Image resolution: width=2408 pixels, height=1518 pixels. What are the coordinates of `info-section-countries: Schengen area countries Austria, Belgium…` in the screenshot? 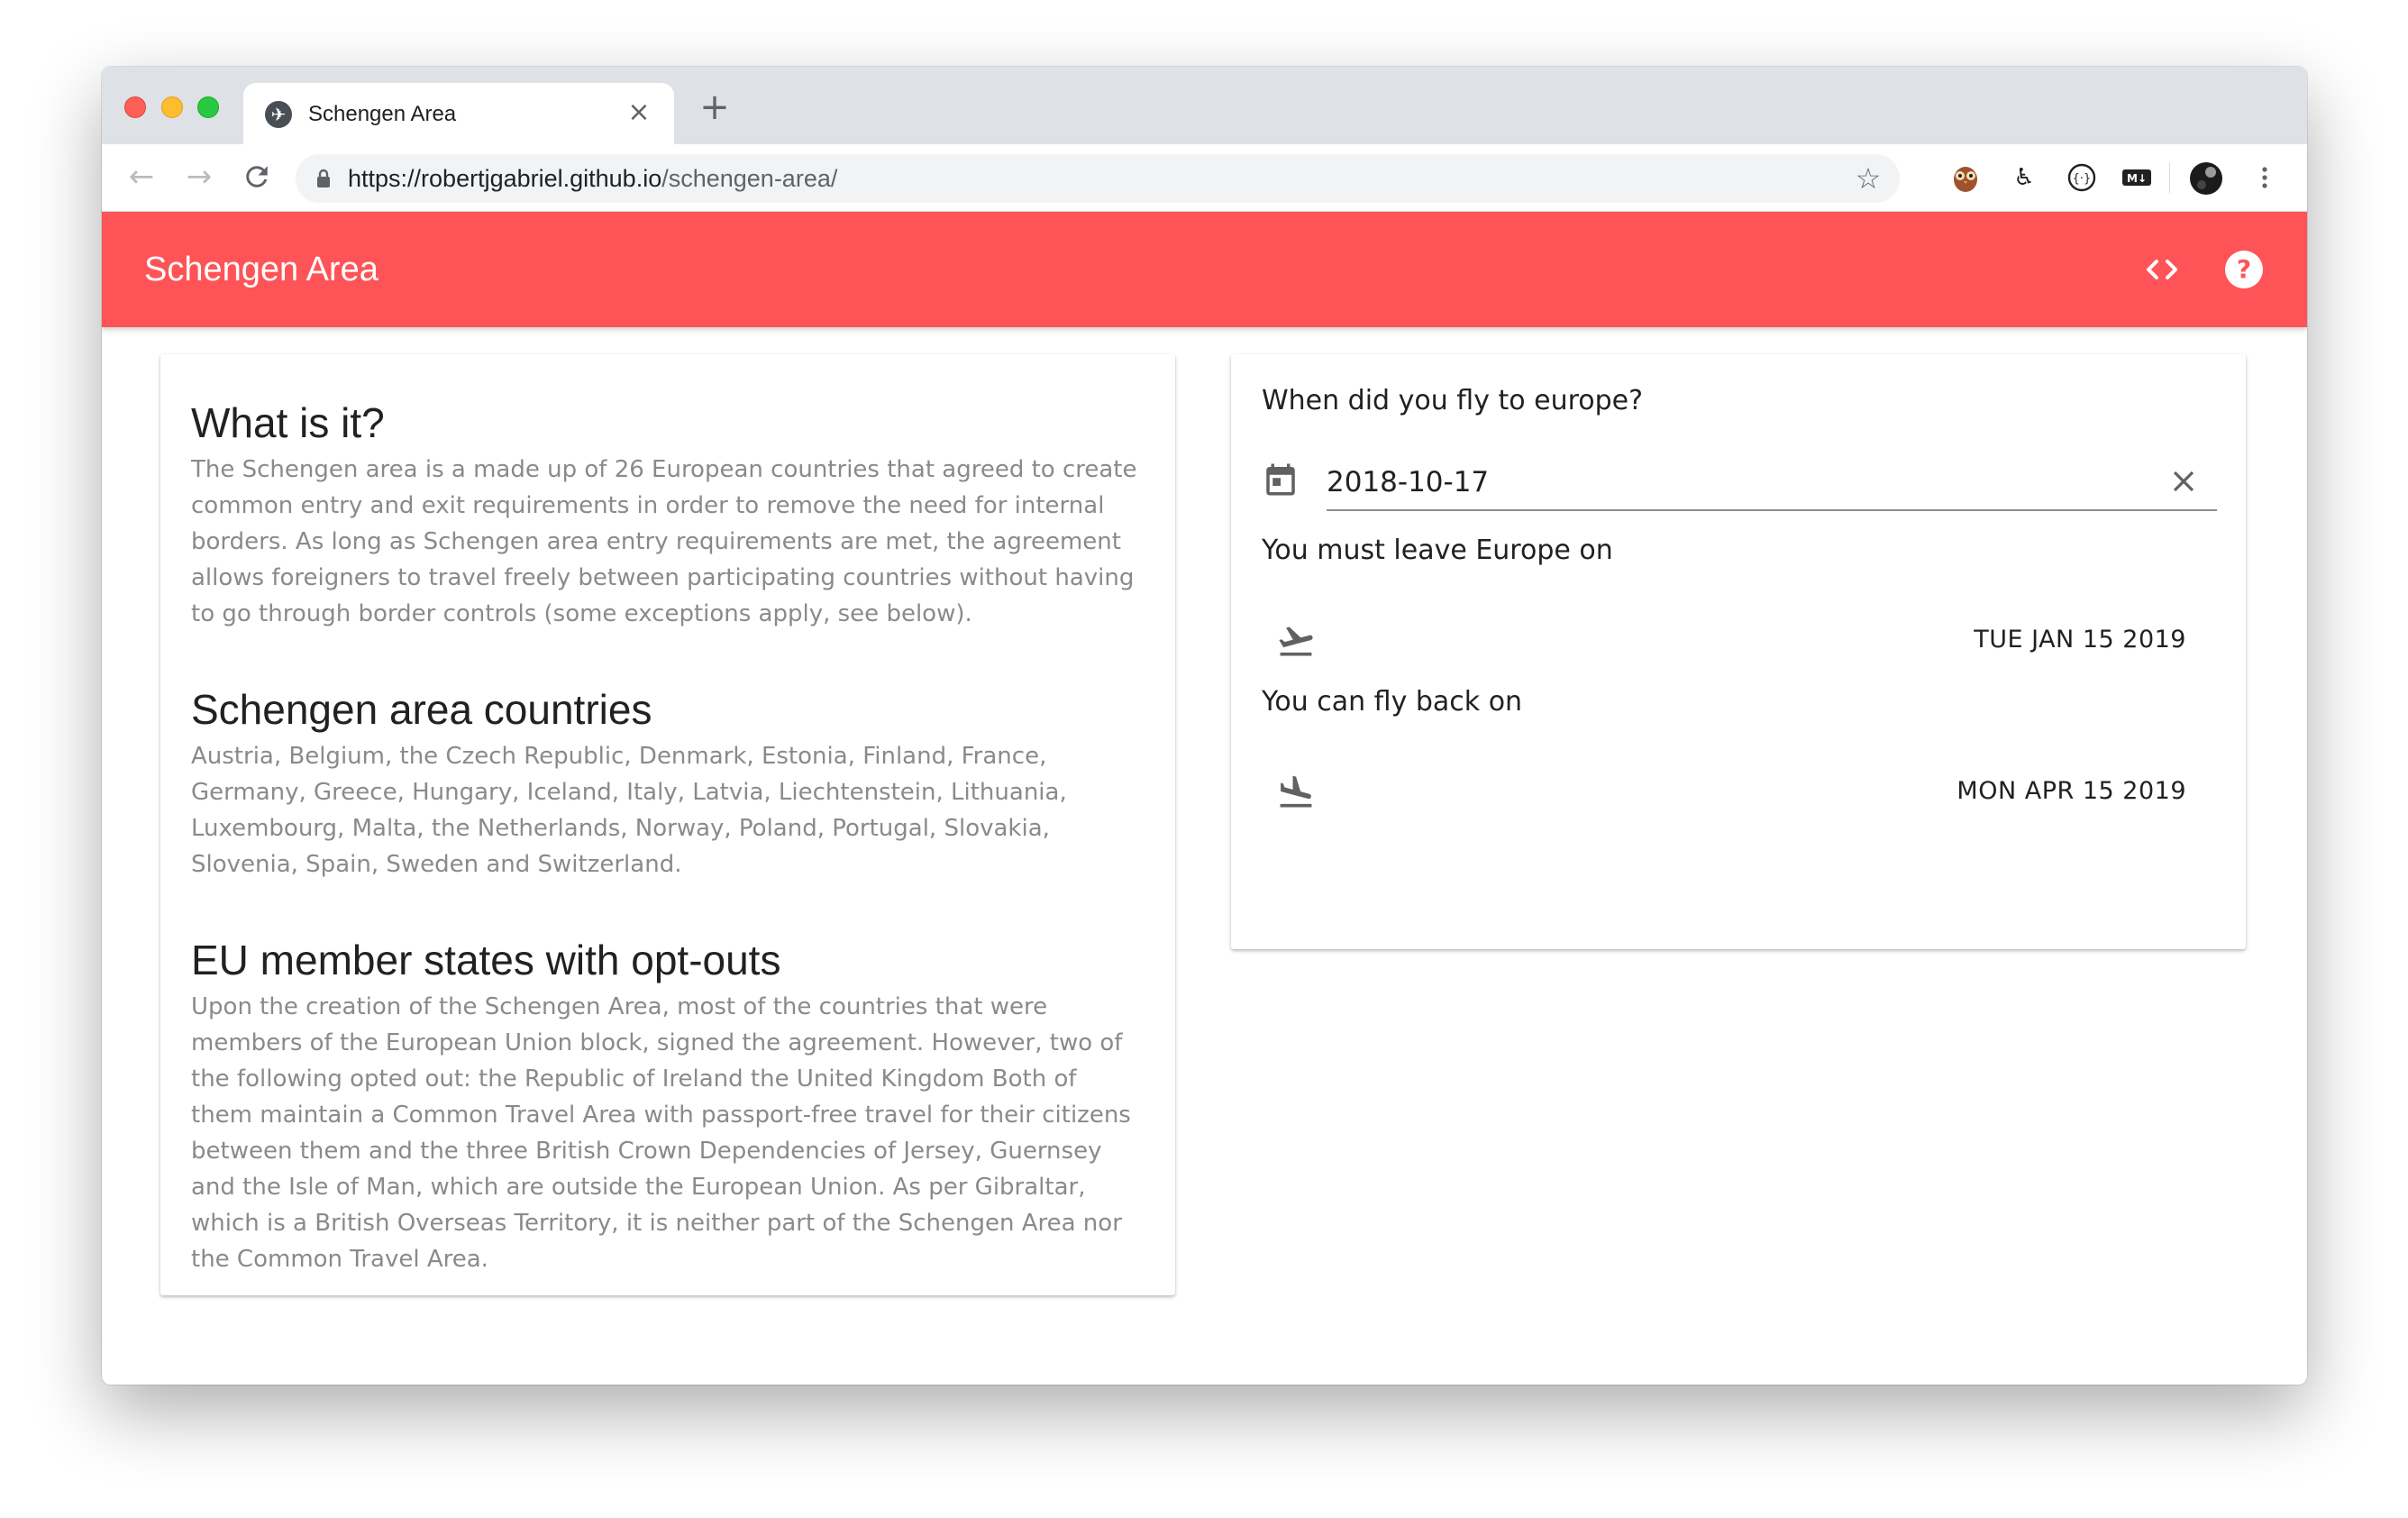 It's located at (668, 783).